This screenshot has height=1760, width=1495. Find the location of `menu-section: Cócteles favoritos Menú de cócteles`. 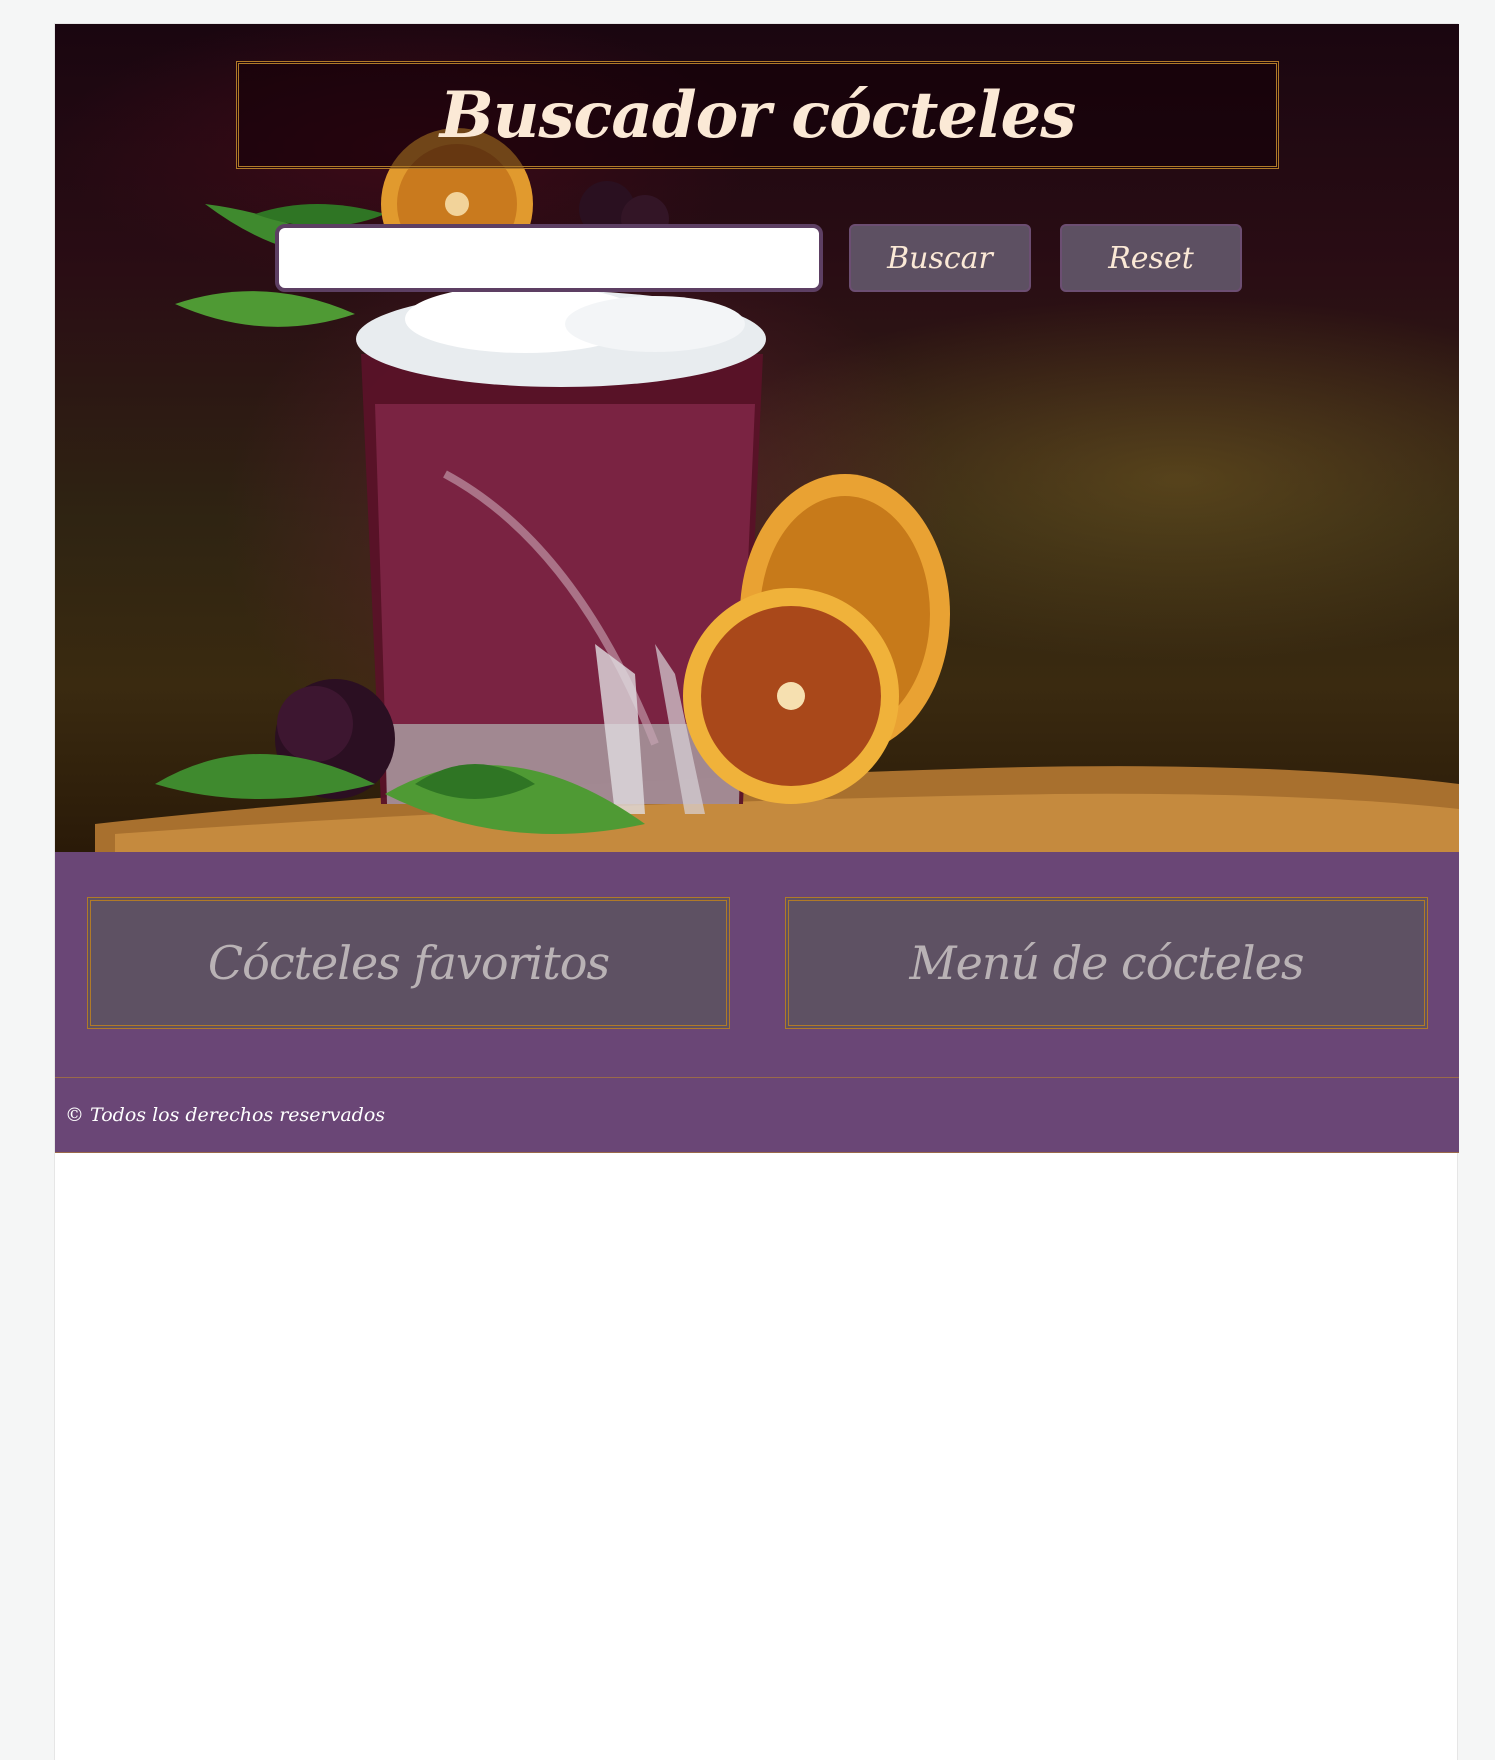

menu-section: Cócteles favoritos Menú de cócteles is located at coordinates (757, 964).